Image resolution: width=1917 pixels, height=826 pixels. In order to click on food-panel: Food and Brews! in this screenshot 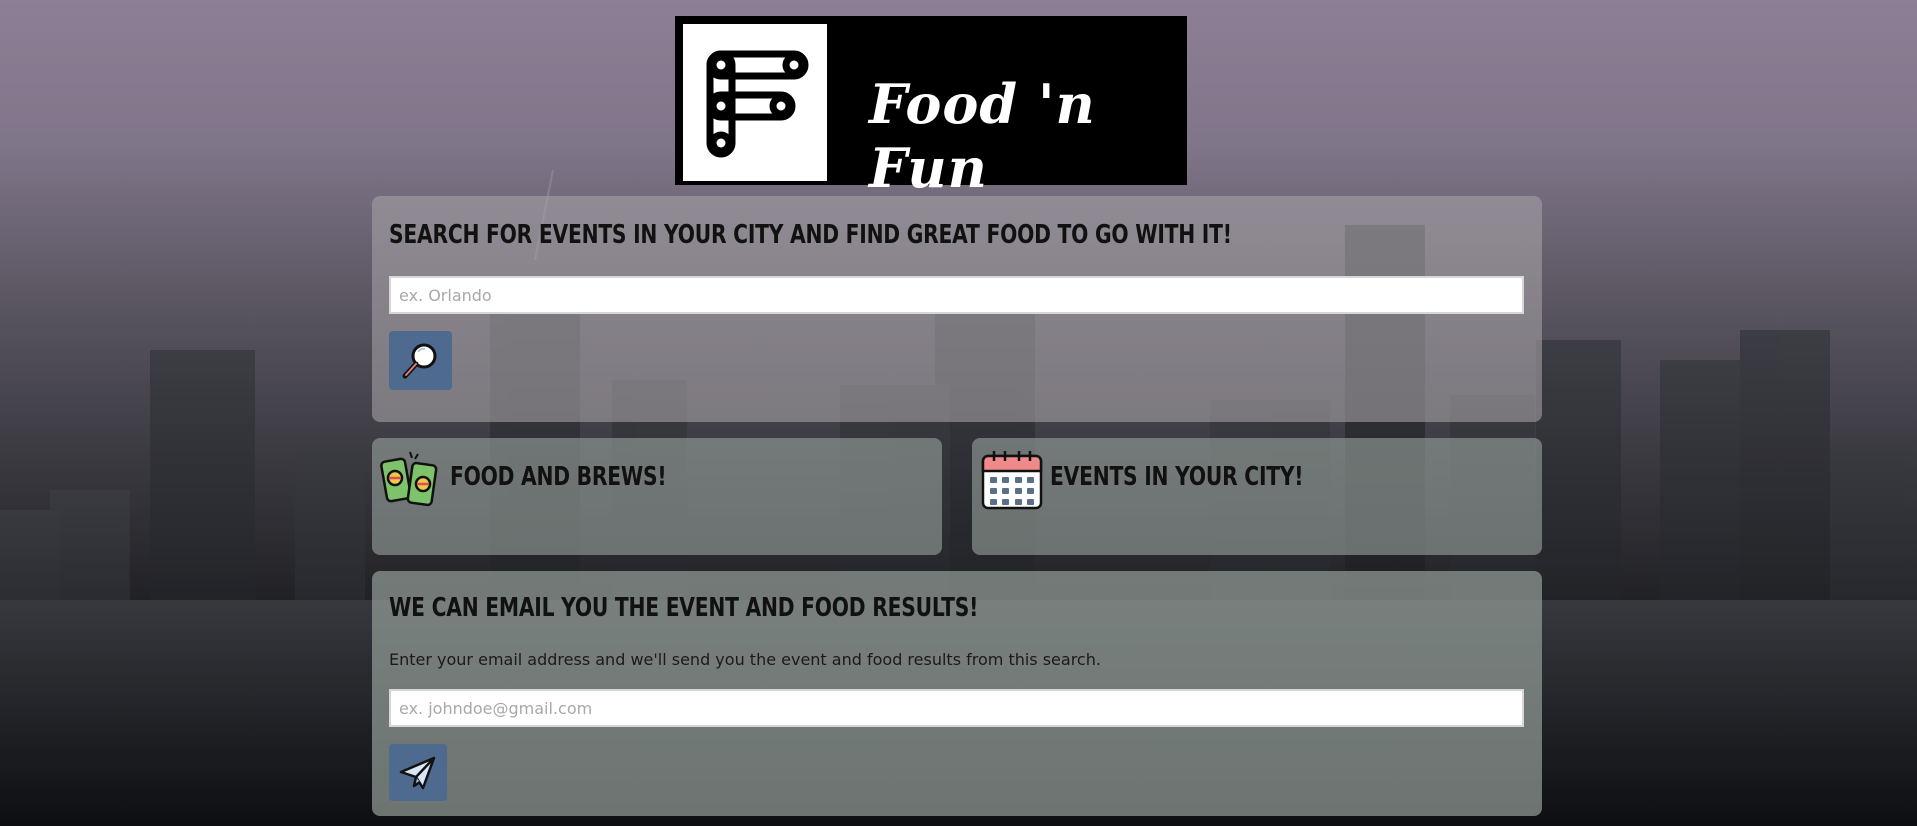, I will do `click(657, 496)`.